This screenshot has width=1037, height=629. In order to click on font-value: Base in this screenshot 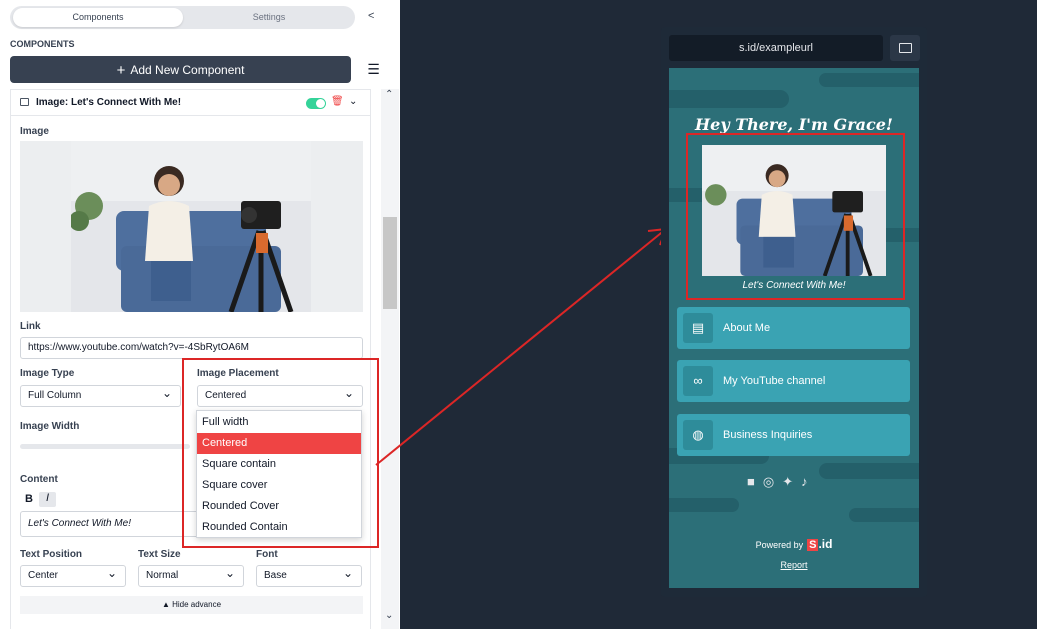, I will do `click(275, 575)`.